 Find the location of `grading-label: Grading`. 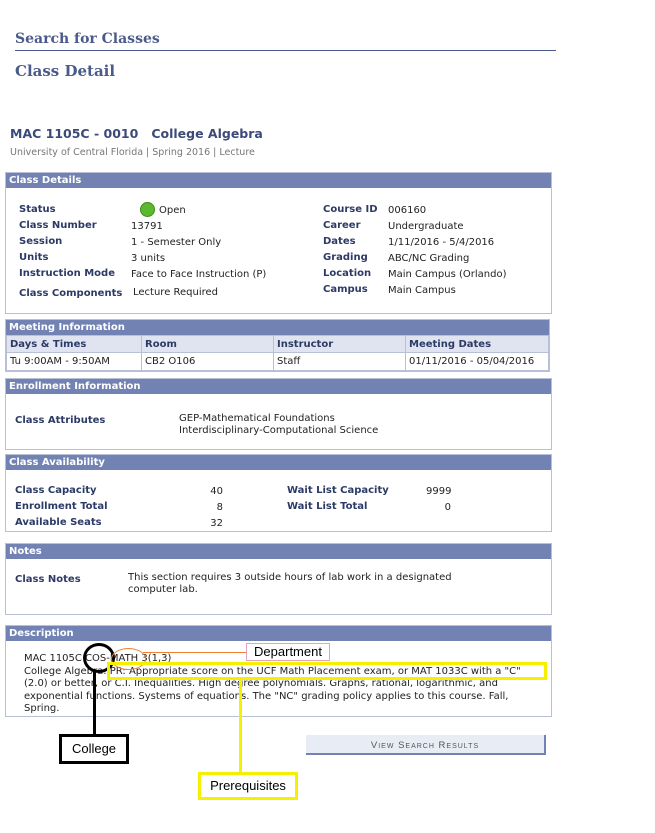

grading-label: Grading is located at coordinates (345, 257).